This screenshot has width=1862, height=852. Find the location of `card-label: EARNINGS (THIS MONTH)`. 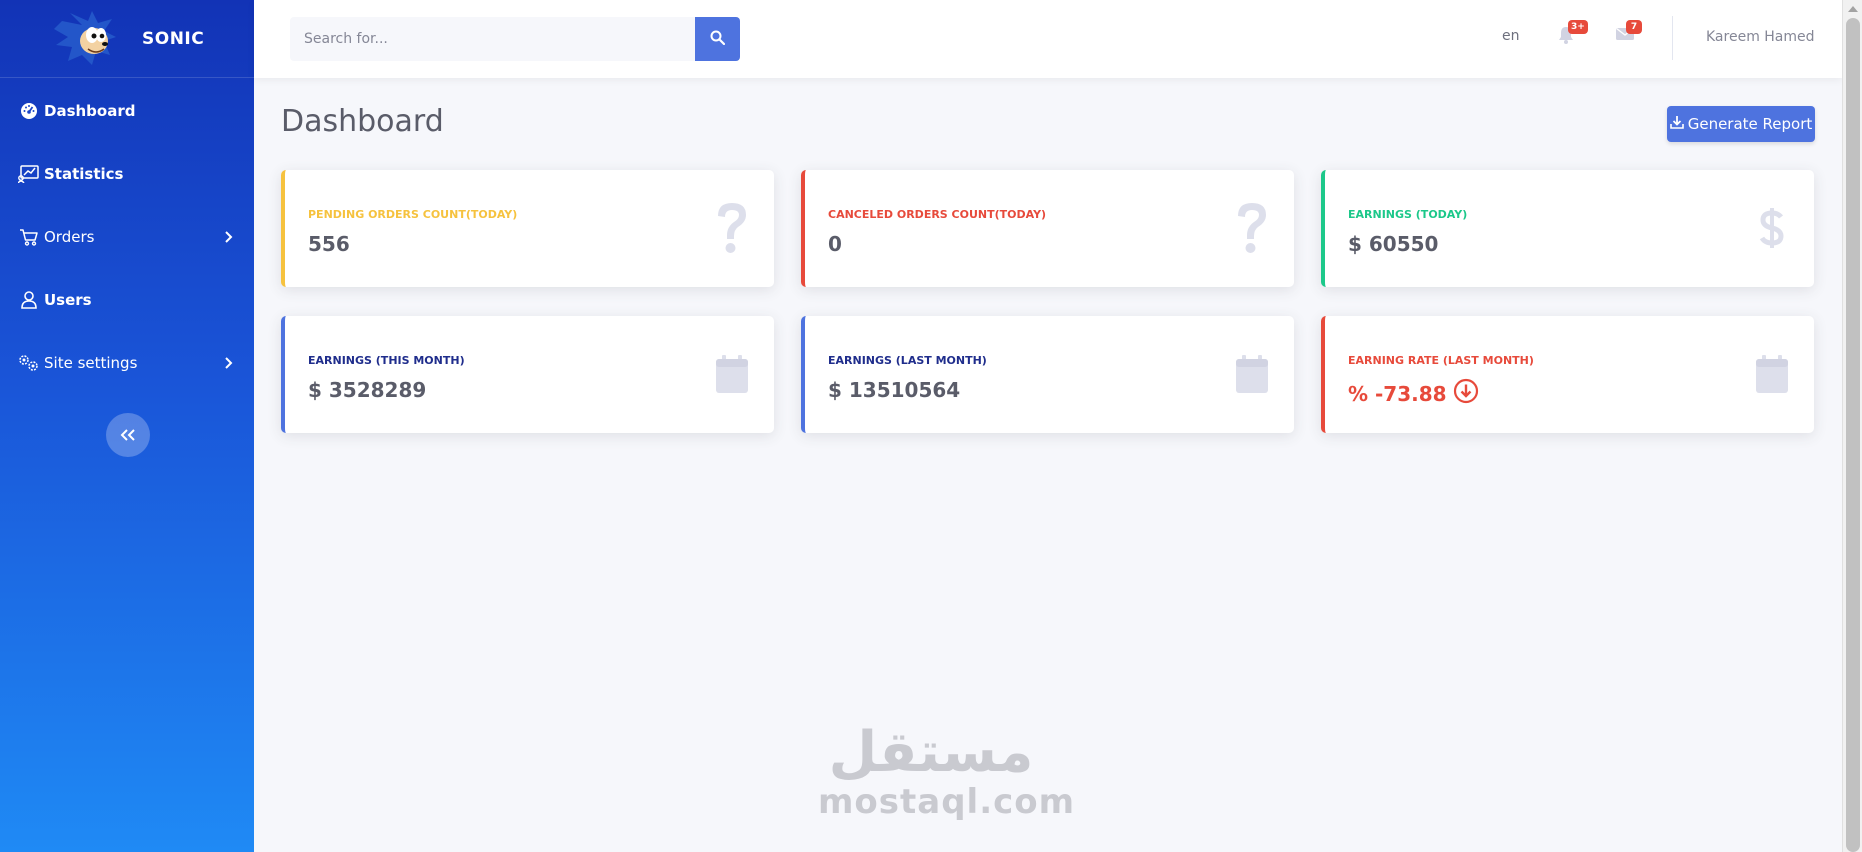

card-label: EARNINGS (THIS MONTH) is located at coordinates (386, 360).